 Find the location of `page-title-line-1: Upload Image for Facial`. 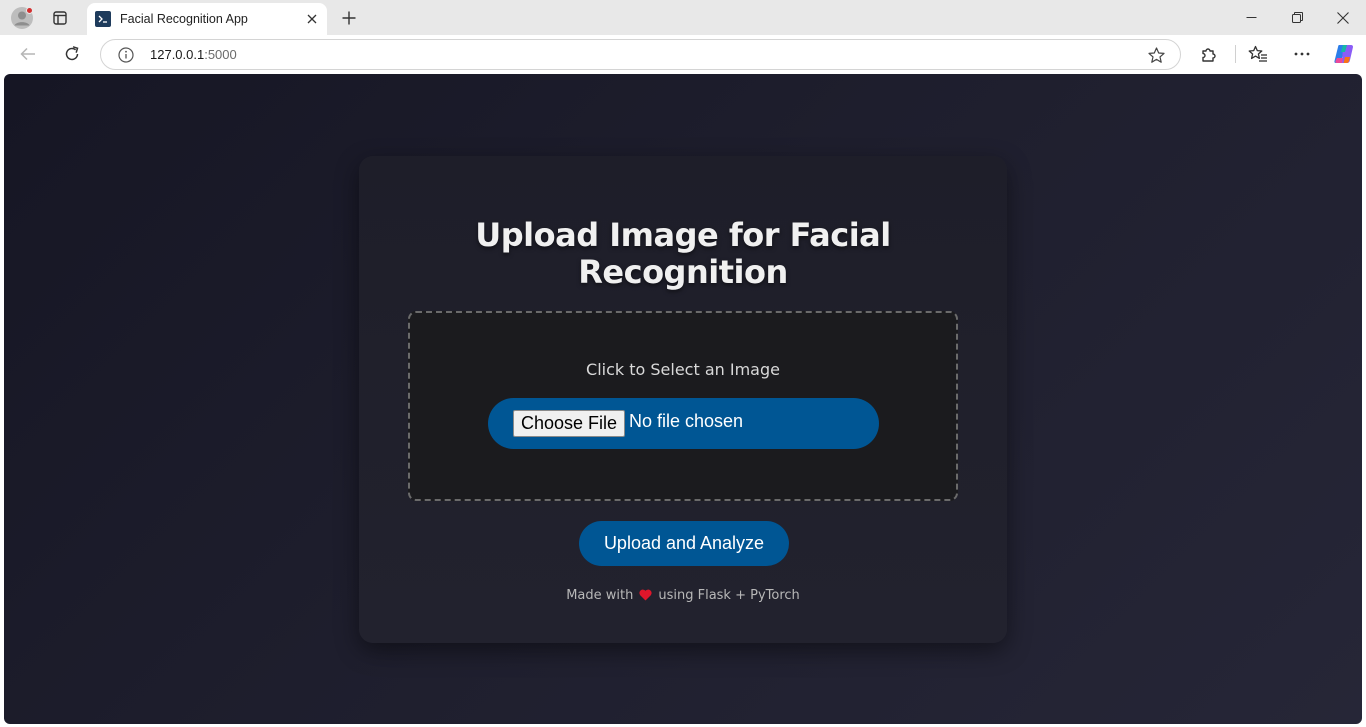

page-title-line-1: Upload Image for Facial is located at coordinates (683, 235).